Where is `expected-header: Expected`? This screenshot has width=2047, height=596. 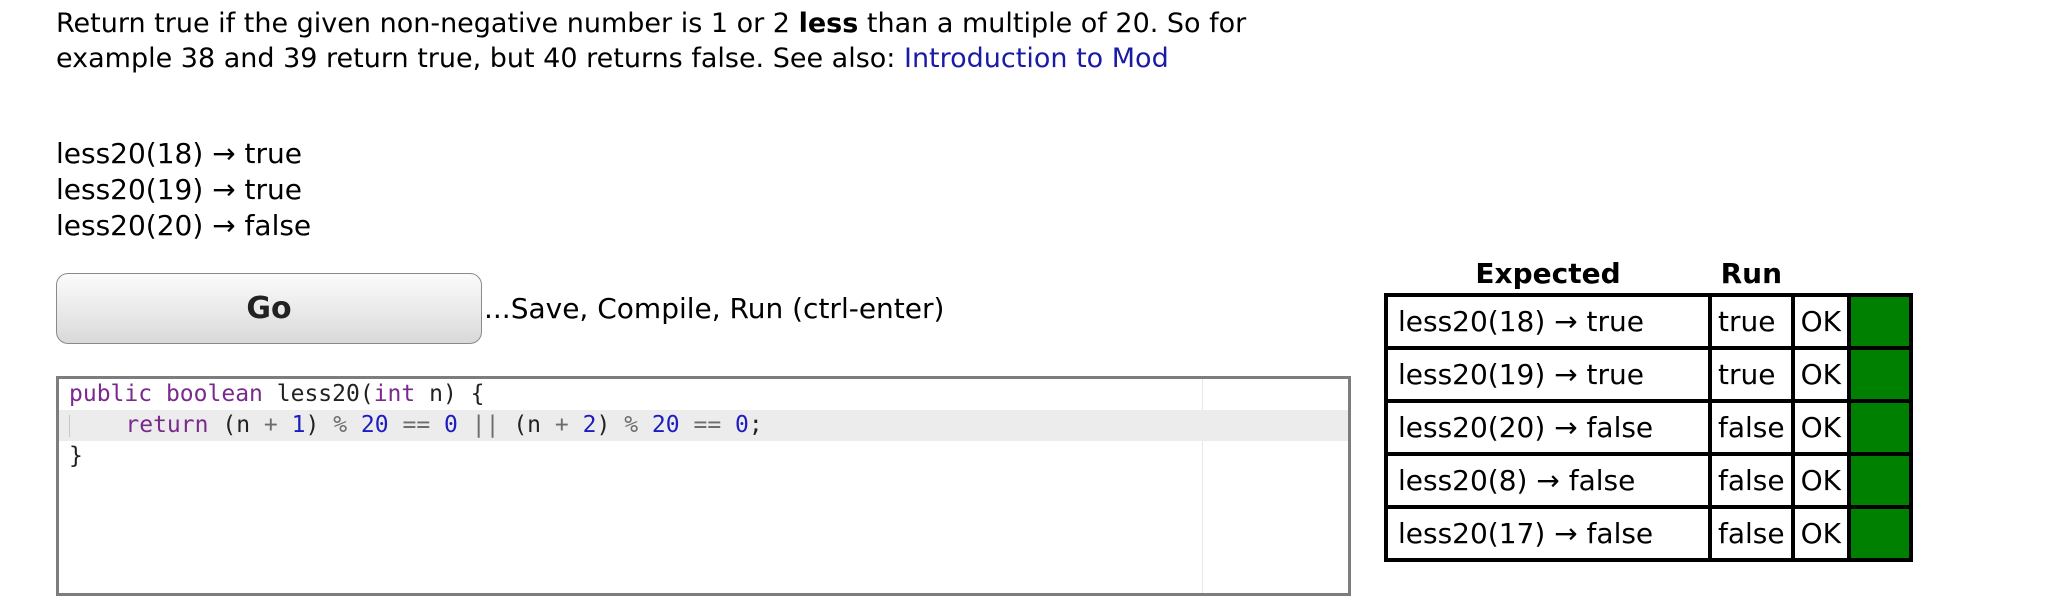 expected-header: Expected is located at coordinates (1548, 273).